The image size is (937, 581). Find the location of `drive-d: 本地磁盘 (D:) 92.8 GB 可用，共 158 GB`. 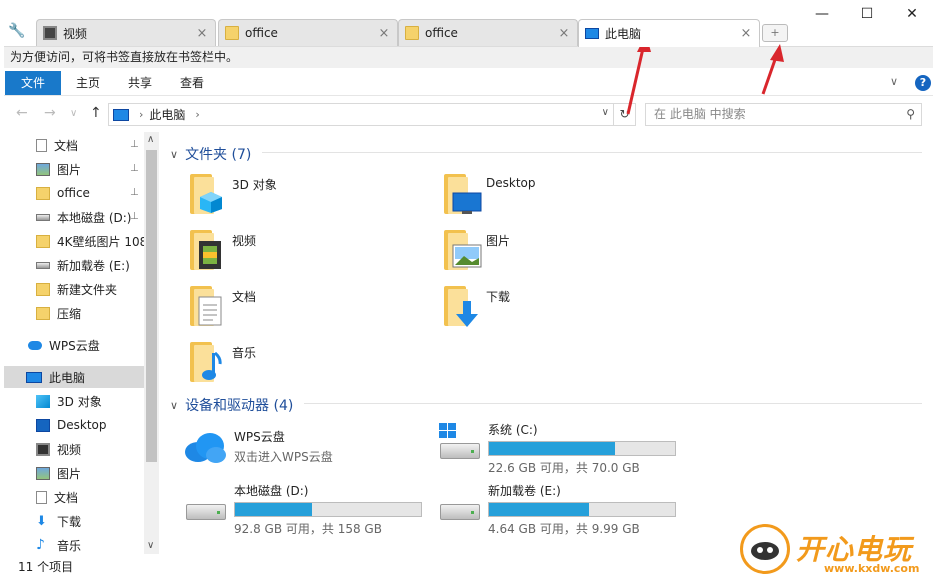

drive-d: 本地磁盘 (D:) 92.8 GB 可用，共 158 GB is located at coordinates (302, 509).